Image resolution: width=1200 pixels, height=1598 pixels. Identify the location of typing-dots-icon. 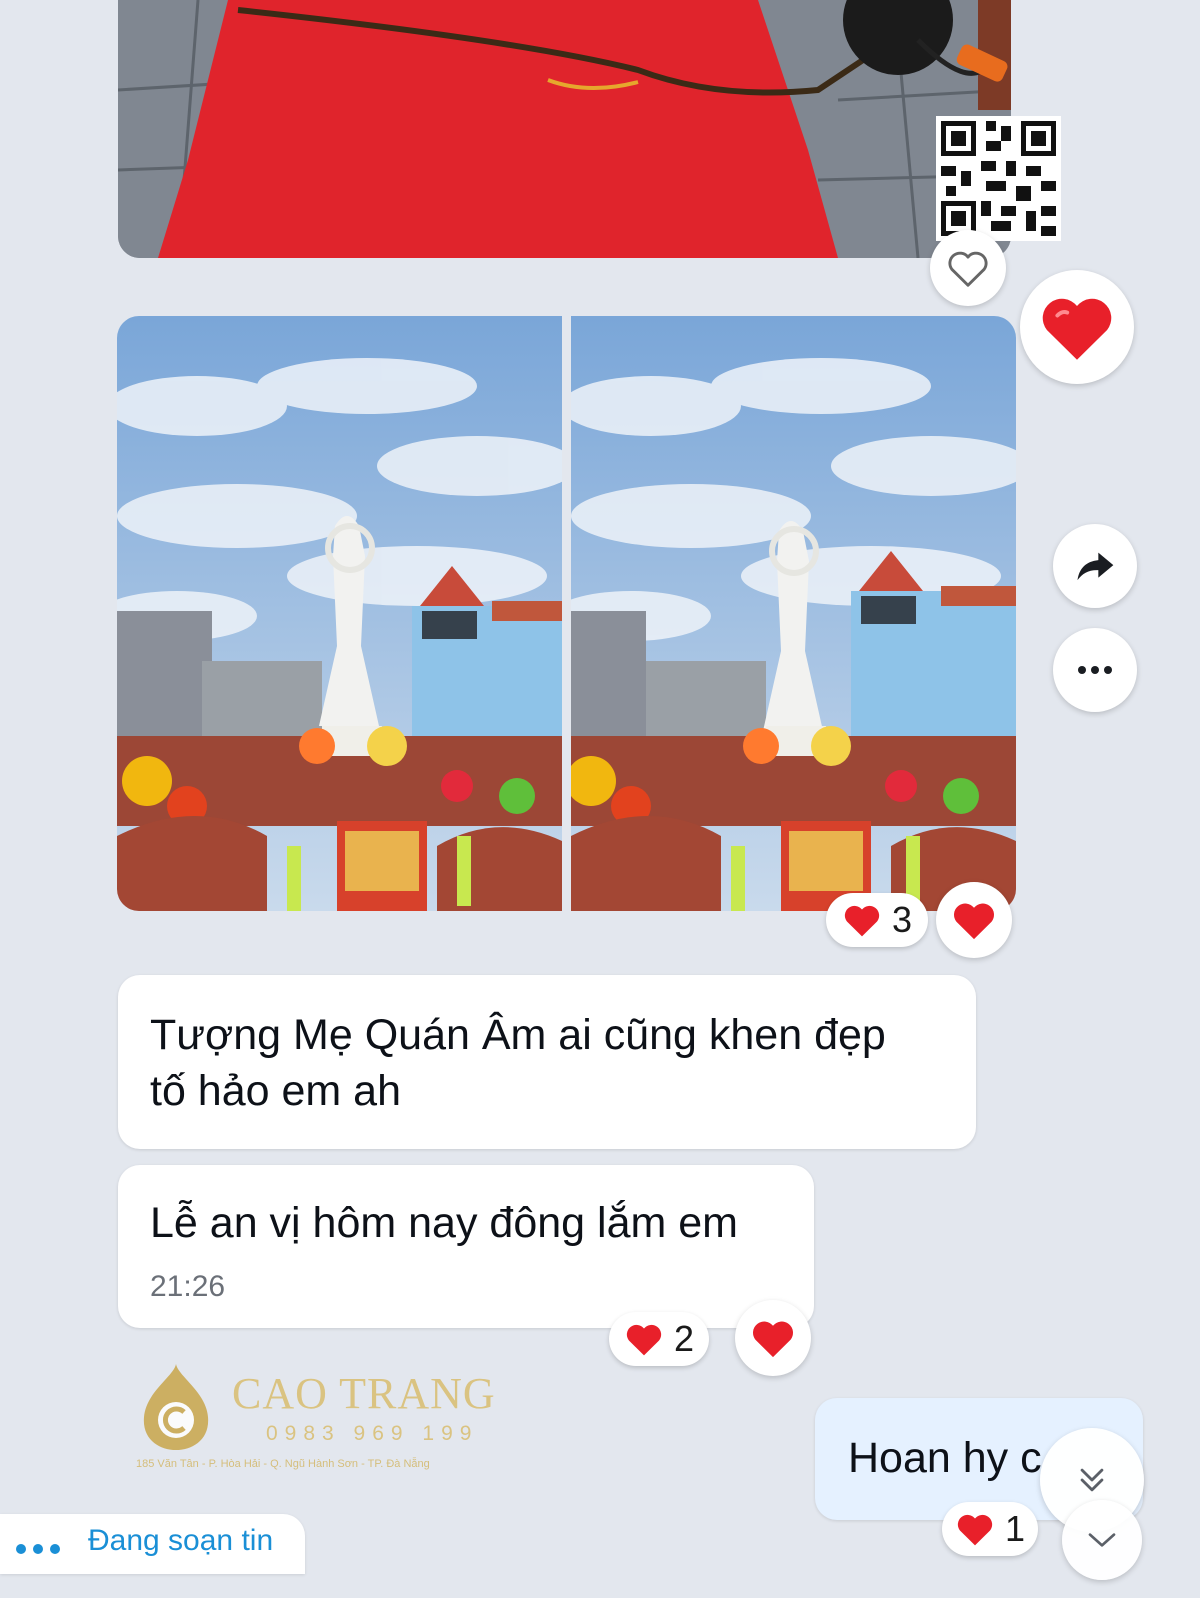
(38, 1549).